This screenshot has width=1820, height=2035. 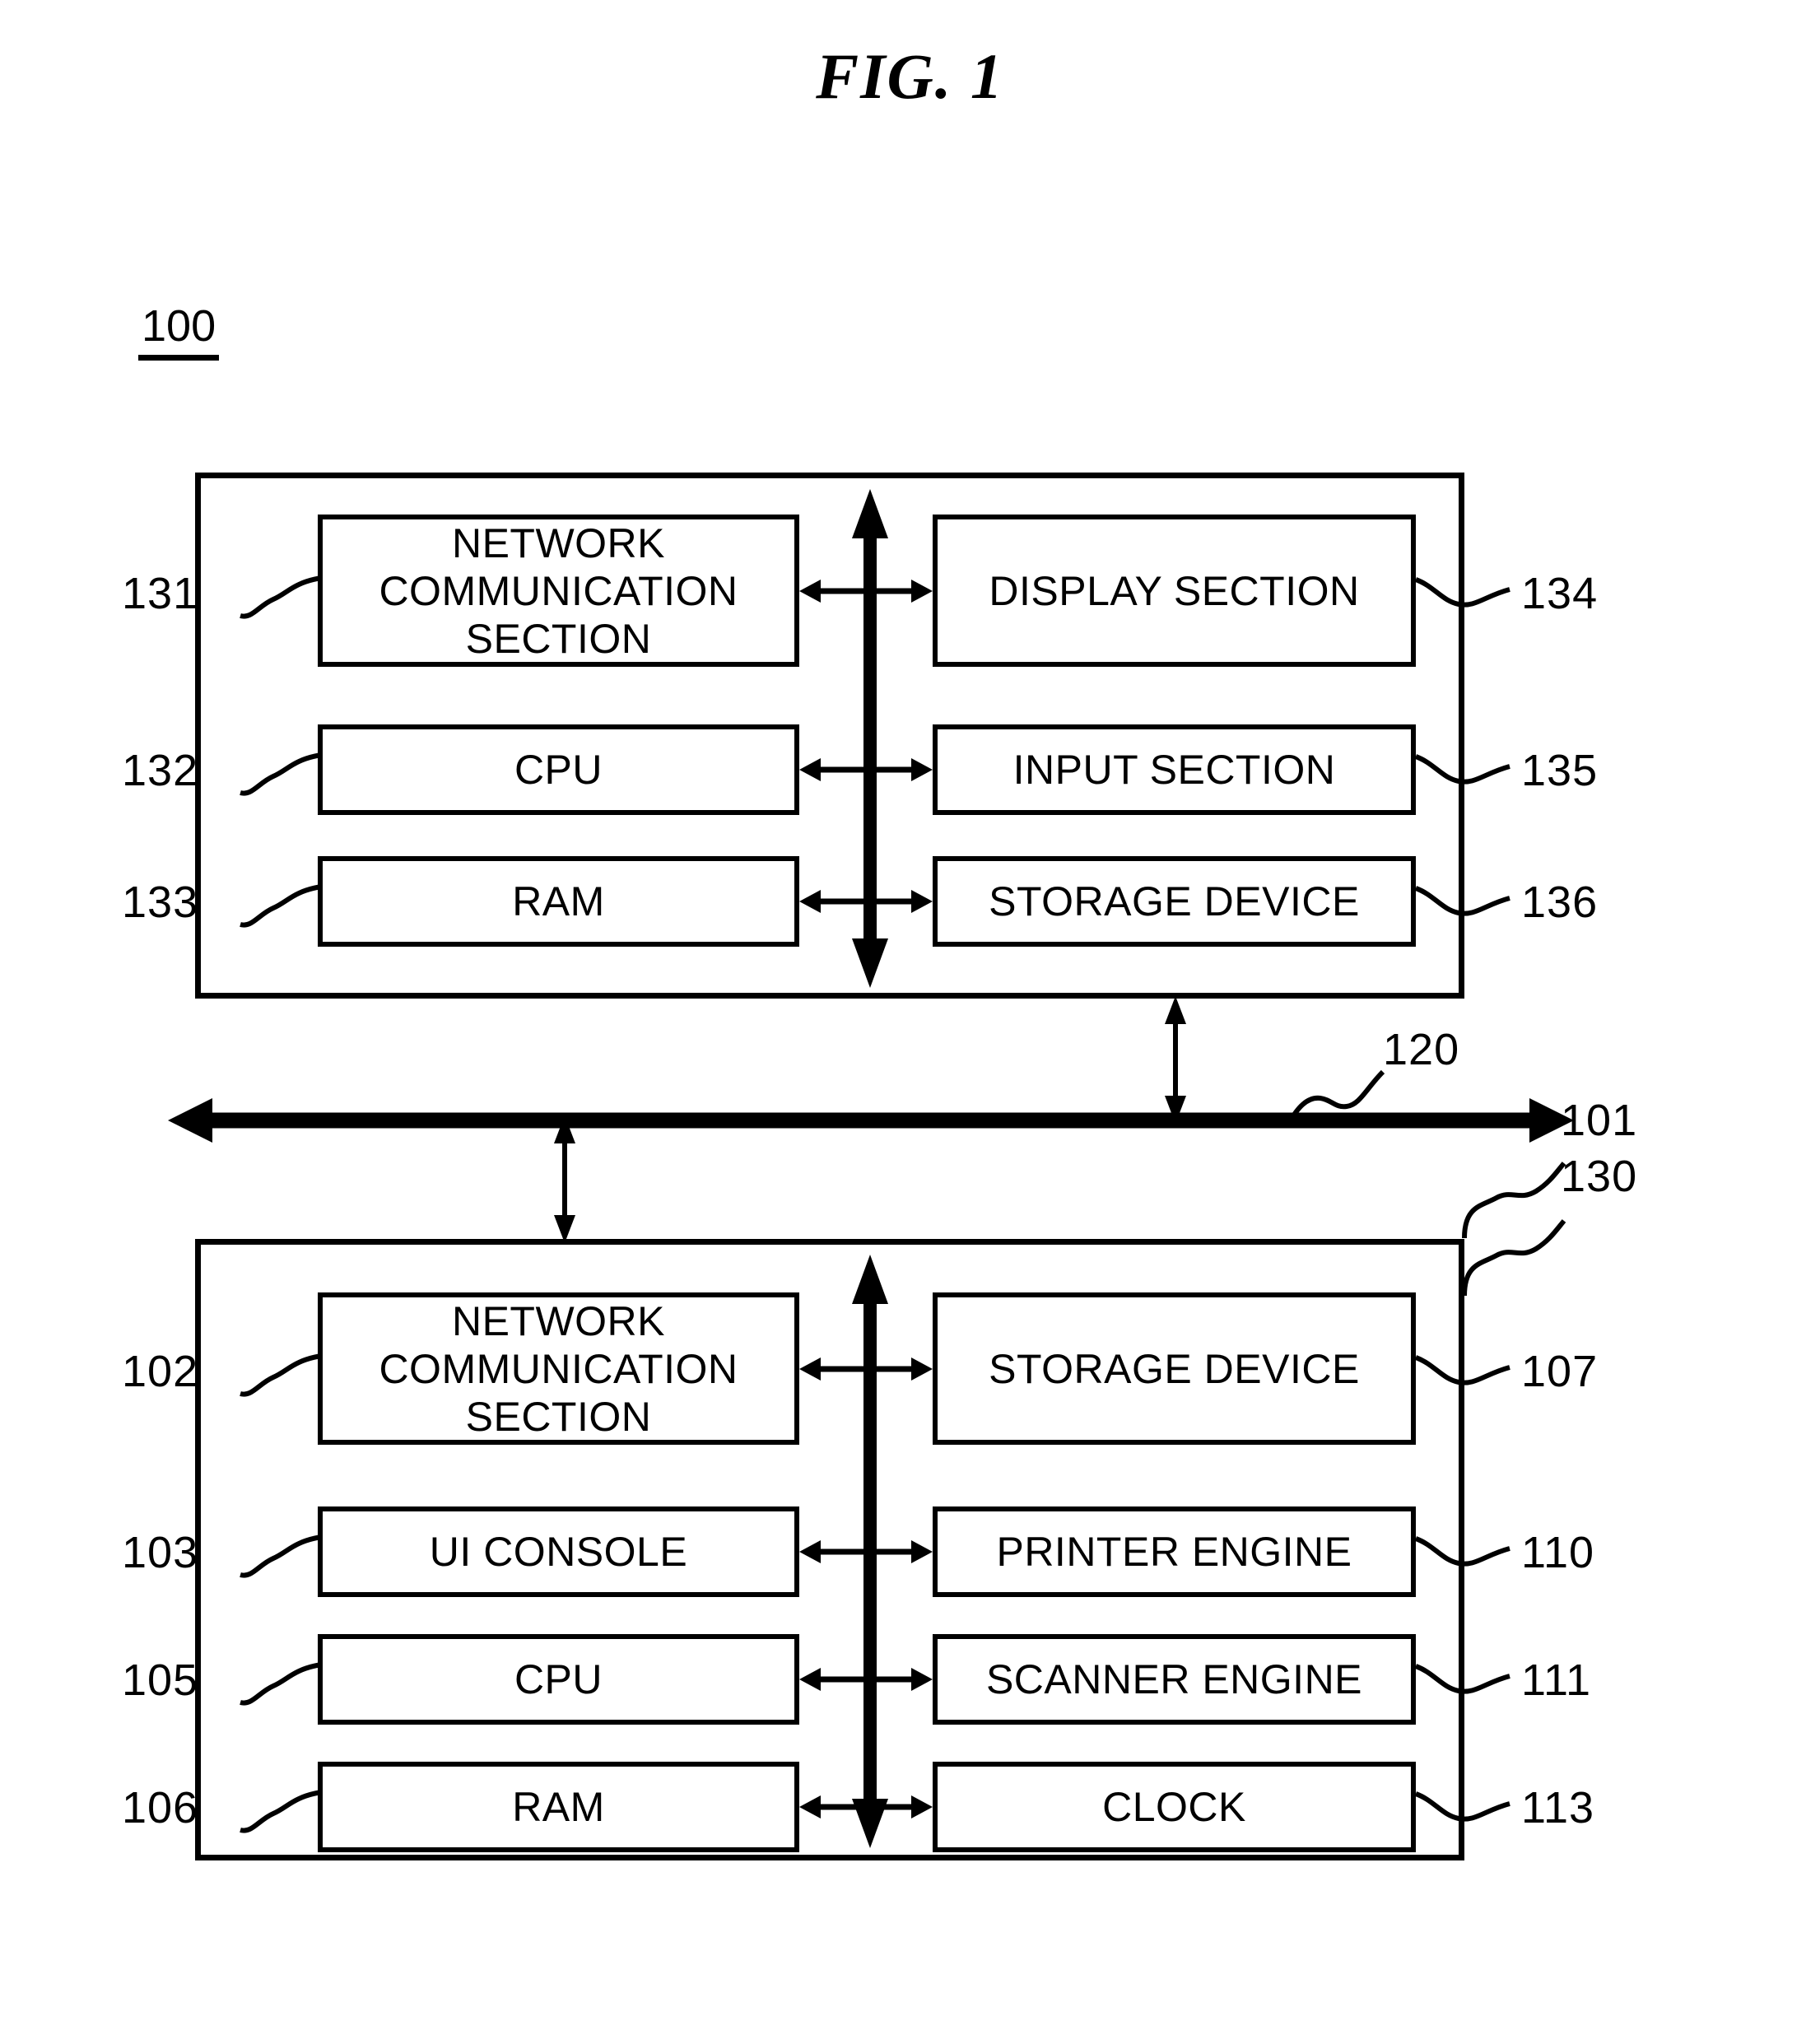 I want to click on unit-135-label: INPUT SECTION, so click(x=1174, y=770).